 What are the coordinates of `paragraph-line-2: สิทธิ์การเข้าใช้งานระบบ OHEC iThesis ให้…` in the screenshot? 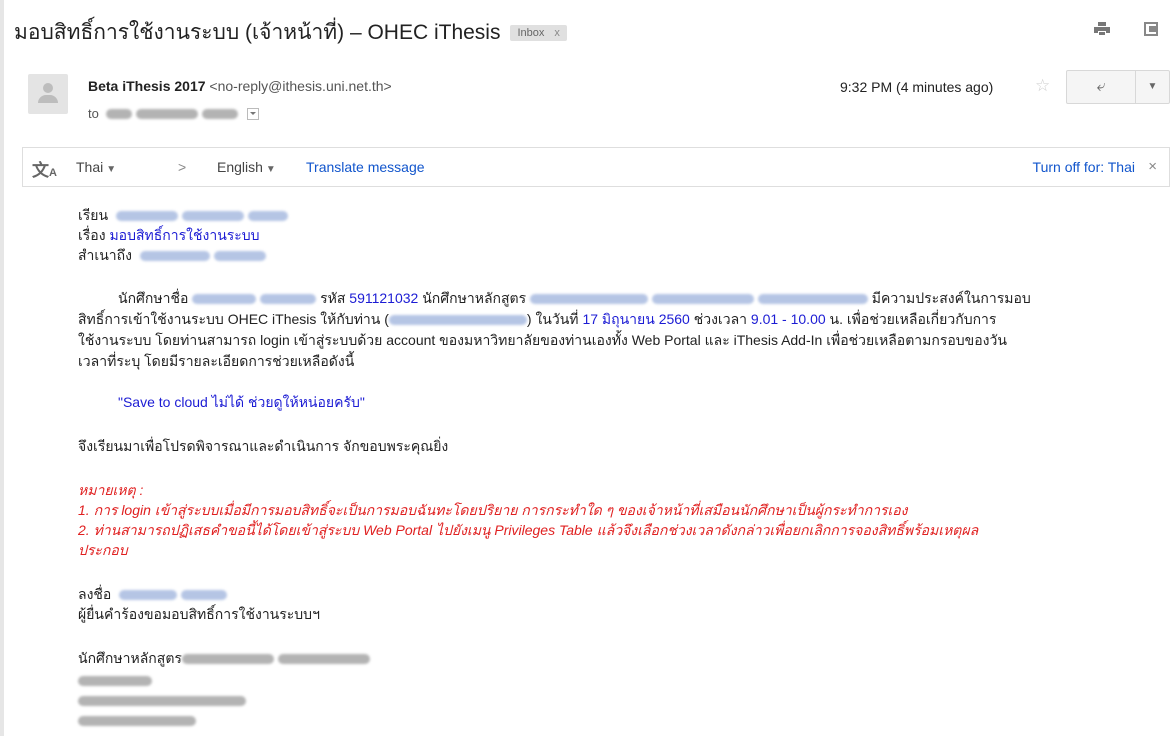 It's located at (537, 319).